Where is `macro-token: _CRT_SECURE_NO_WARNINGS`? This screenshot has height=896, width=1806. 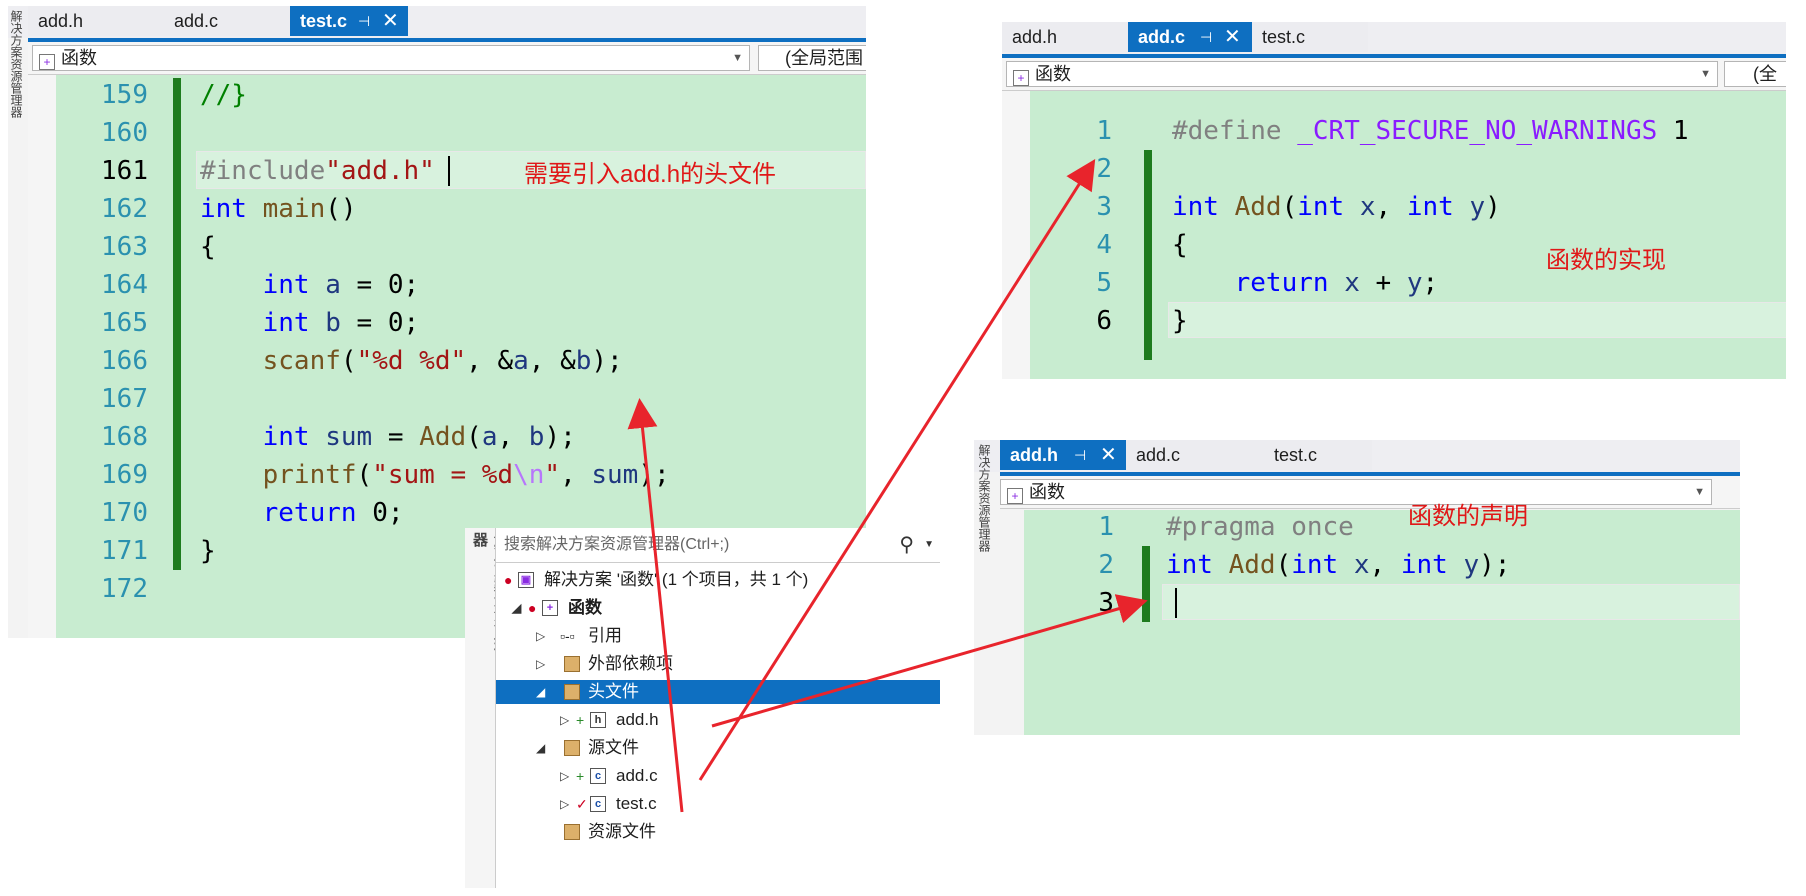
macro-token: _CRT_SECURE_NO_WARNINGS is located at coordinates (1477, 131).